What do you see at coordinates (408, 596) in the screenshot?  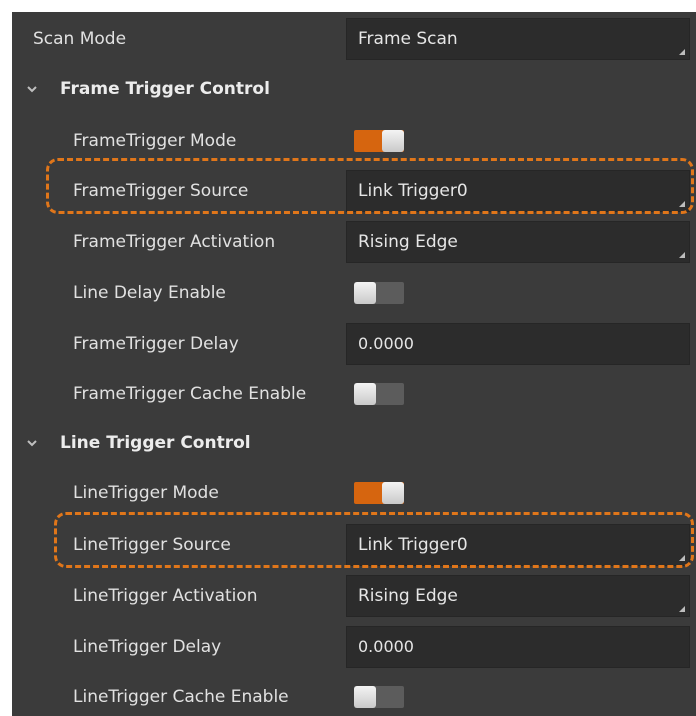 I see `linetrigger-activation-value: Rising Edge` at bounding box center [408, 596].